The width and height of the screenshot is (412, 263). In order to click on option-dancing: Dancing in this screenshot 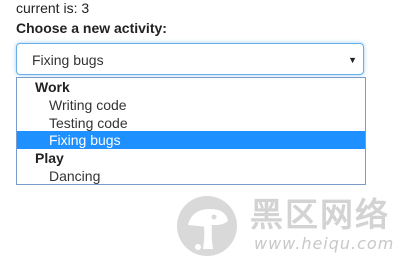, I will do `click(191, 176)`.